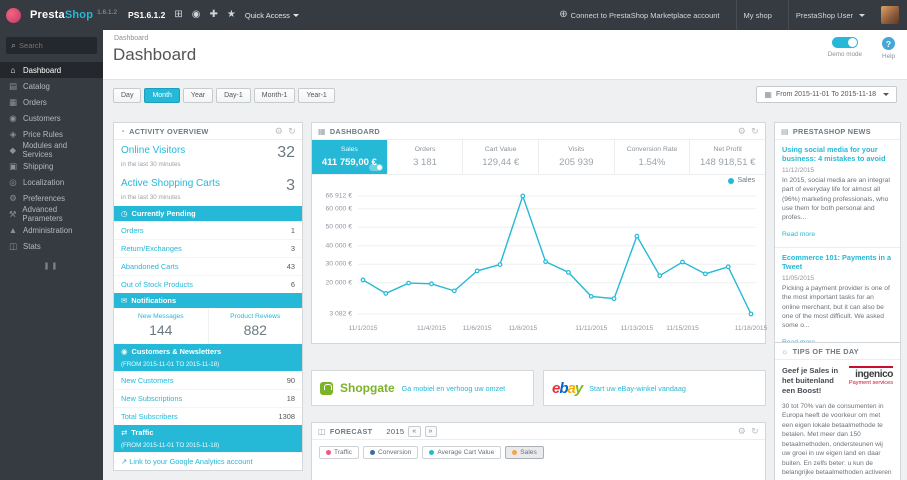 The height and width of the screenshot is (480, 907). I want to click on shop-name: PS1.6.1.2, so click(146, 15).